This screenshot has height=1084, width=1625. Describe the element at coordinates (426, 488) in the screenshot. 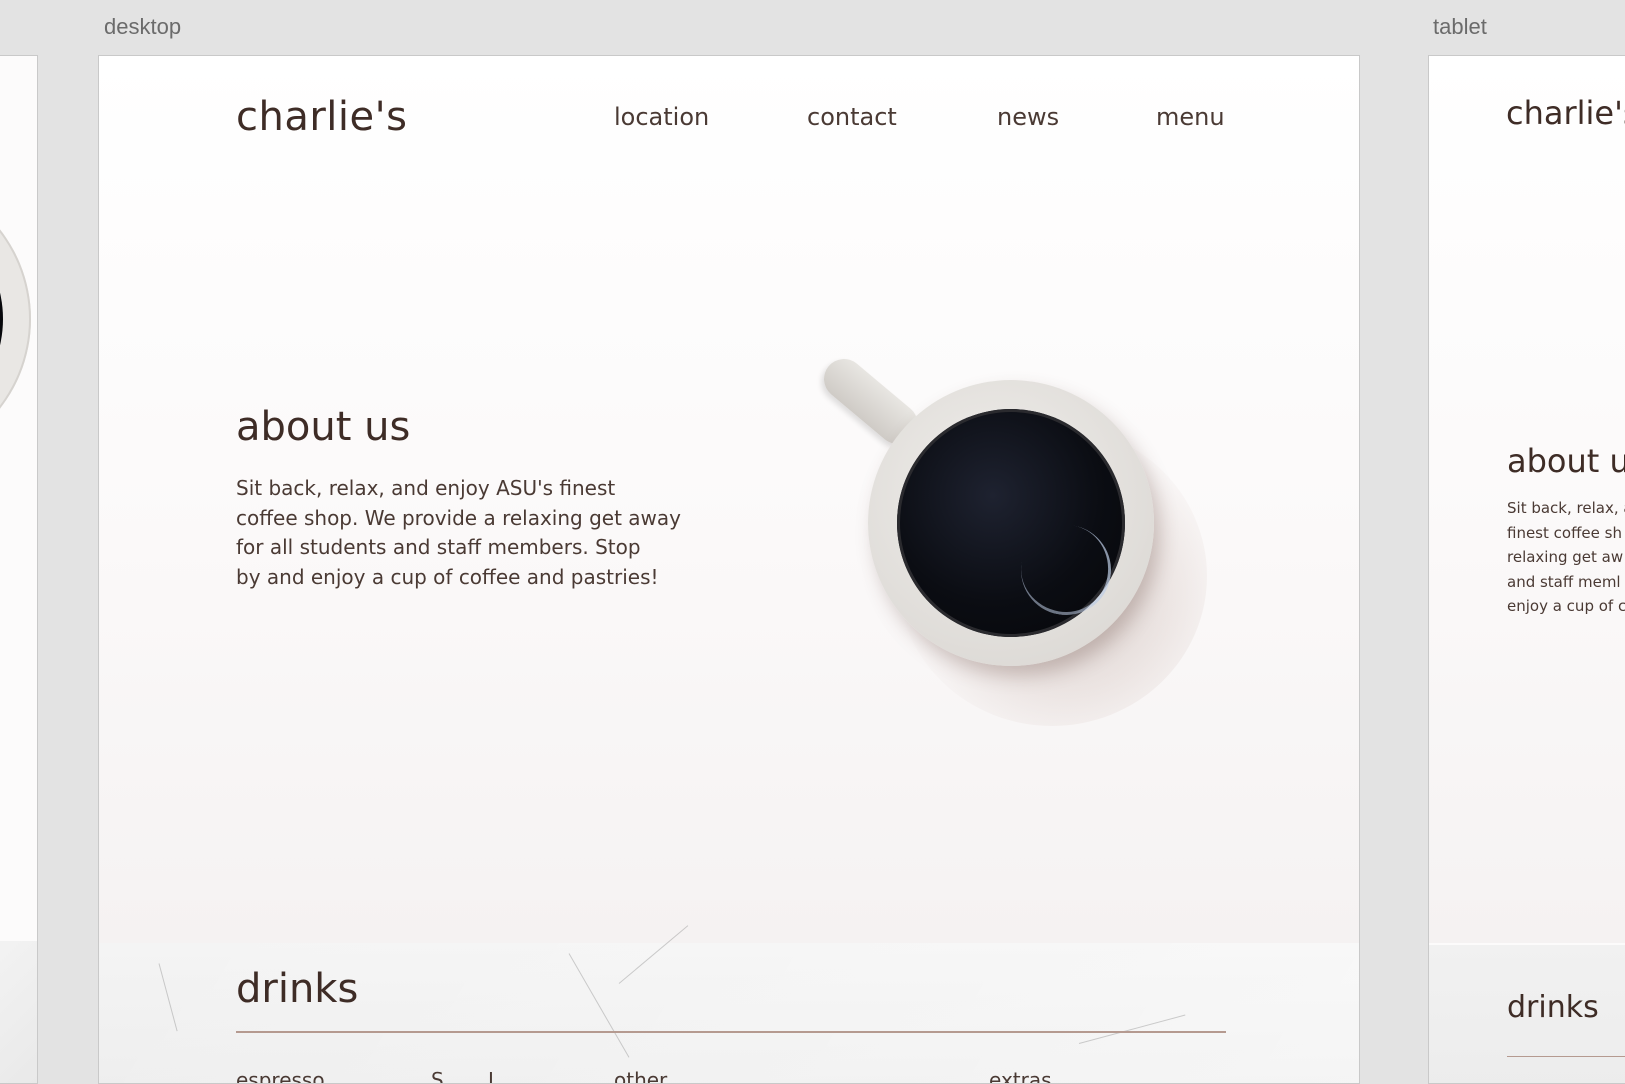

I see `about-line: Sit back, relax, and enjoy ASU's finest` at that location.